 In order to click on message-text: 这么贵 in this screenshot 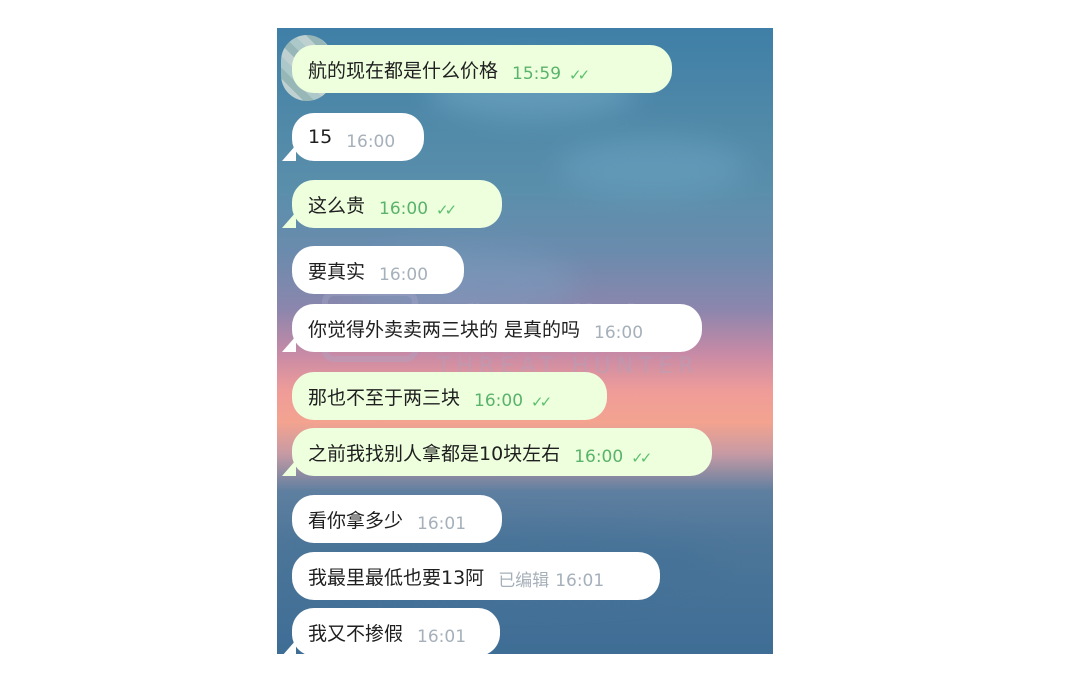, I will do `click(337, 205)`.